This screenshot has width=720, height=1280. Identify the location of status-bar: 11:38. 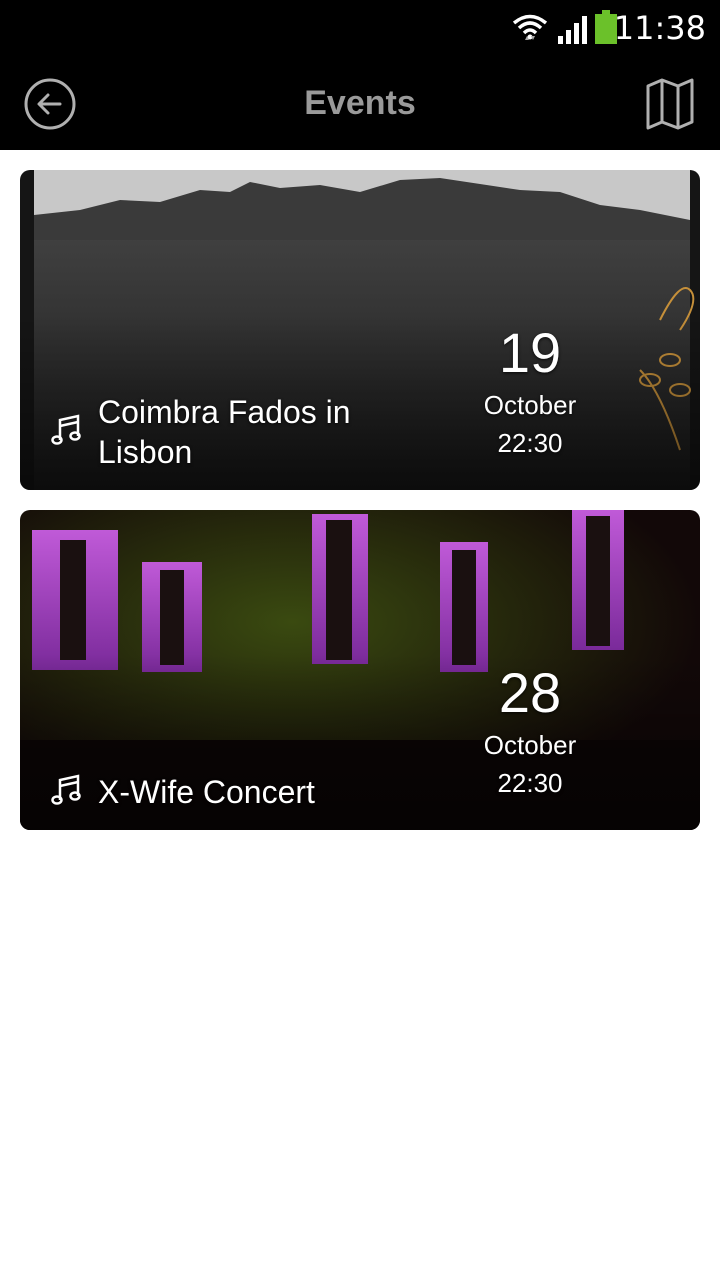
(360, 28).